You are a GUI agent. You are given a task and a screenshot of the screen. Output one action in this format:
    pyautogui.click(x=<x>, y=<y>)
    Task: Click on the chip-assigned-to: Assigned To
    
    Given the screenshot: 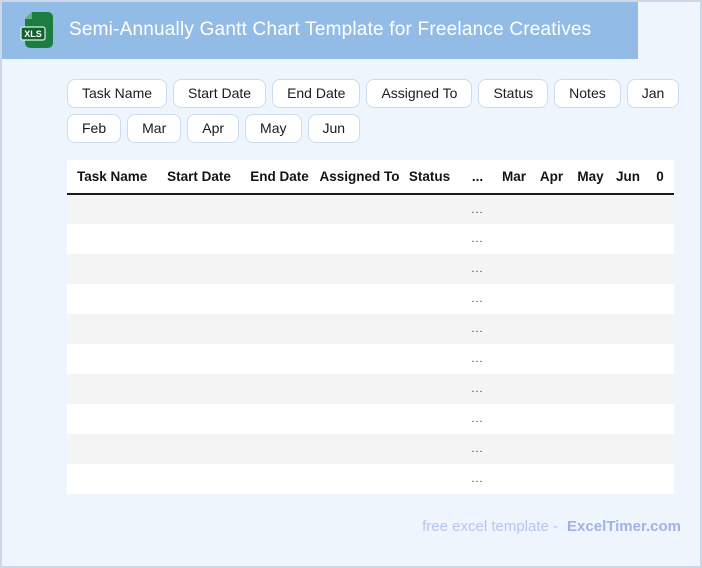 What is the action you would take?
    pyautogui.click(x=419, y=93)
    